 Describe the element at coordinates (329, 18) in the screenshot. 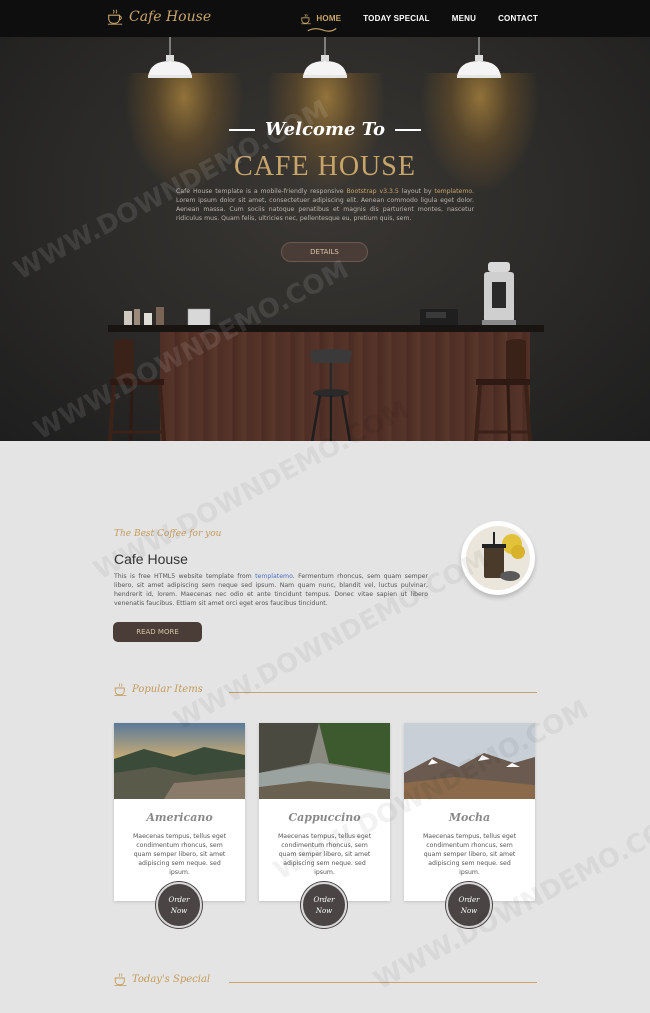

I see `nav-home-label: HOME` at that location.